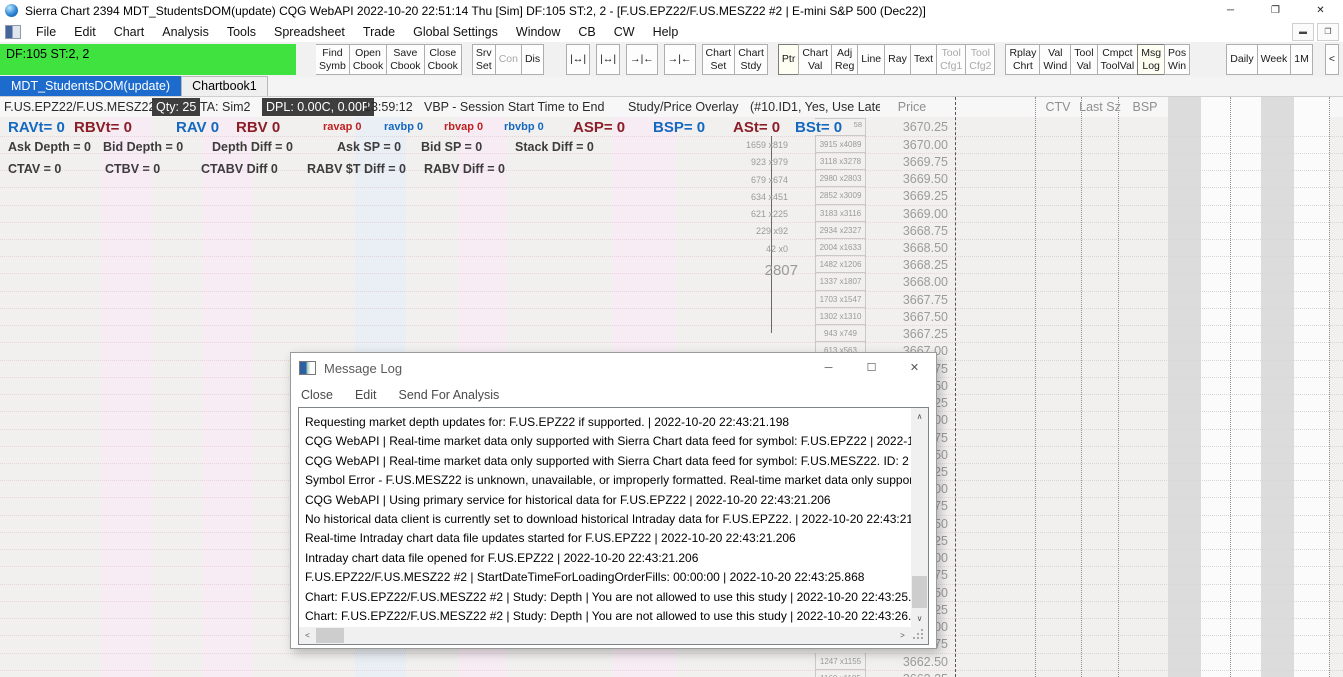 The image size is (1343, 677). What do you see at coordinates (1301, 59) in the screenshot?
I see `one-minute-period-button: 1M` at bounding box center [1301, 59].